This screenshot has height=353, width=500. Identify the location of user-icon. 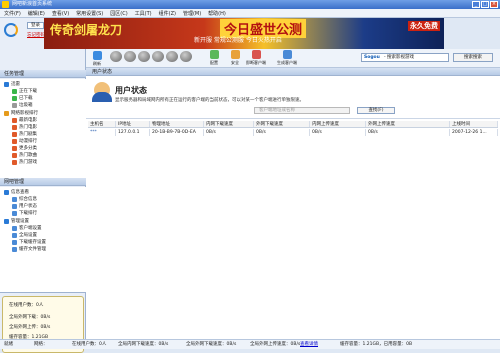
(102, 92).